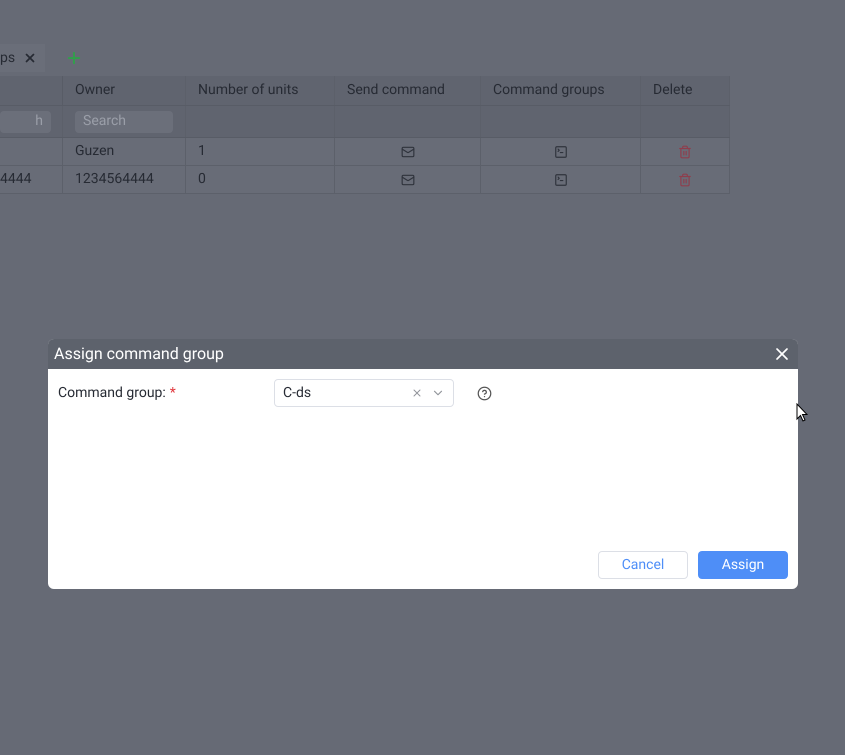  What do you see at coordinates (202, 151) in the screenshot?
I see `table-cell-text: 1` at bounding box center [202, 151].